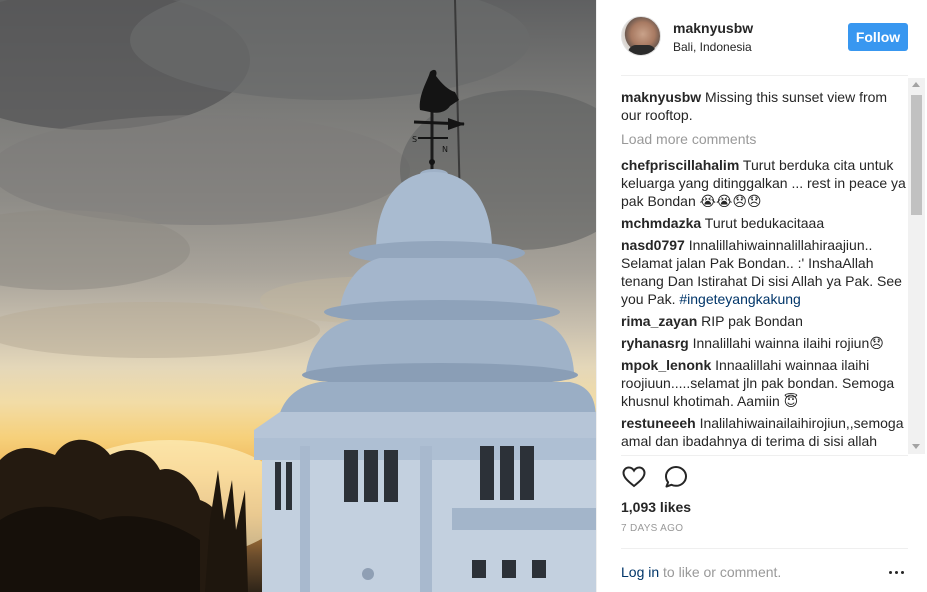 Image resolution: width=927 pixels, height=592 pixels. Describe the element at coordinates (659, 321) in the screenshot. I see `comment-username: rima_zayan` at that location.